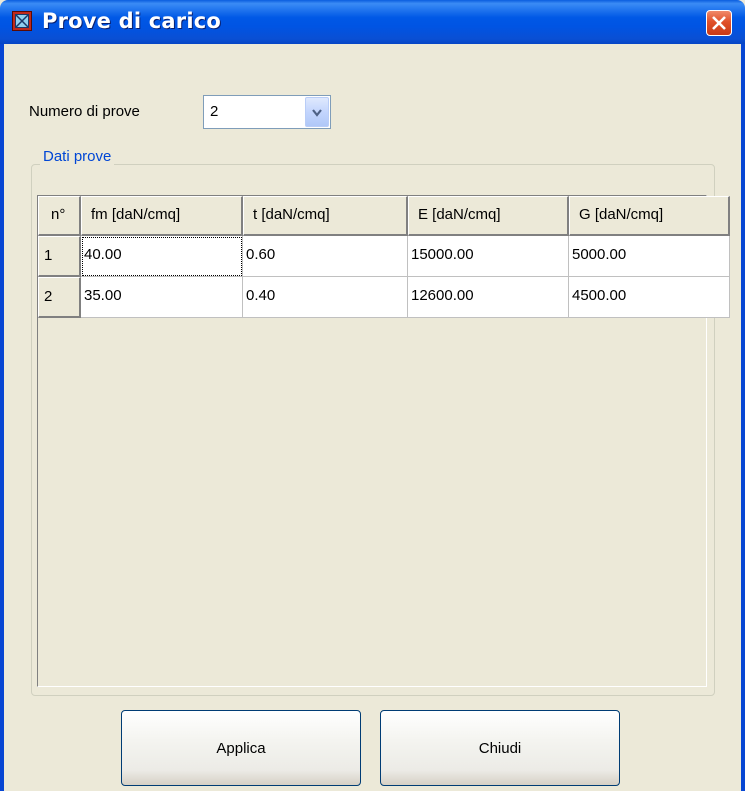  Describe the element at coordinates (649, 297) in the screenshot. I see `cell-g: 4500.00` at that location.